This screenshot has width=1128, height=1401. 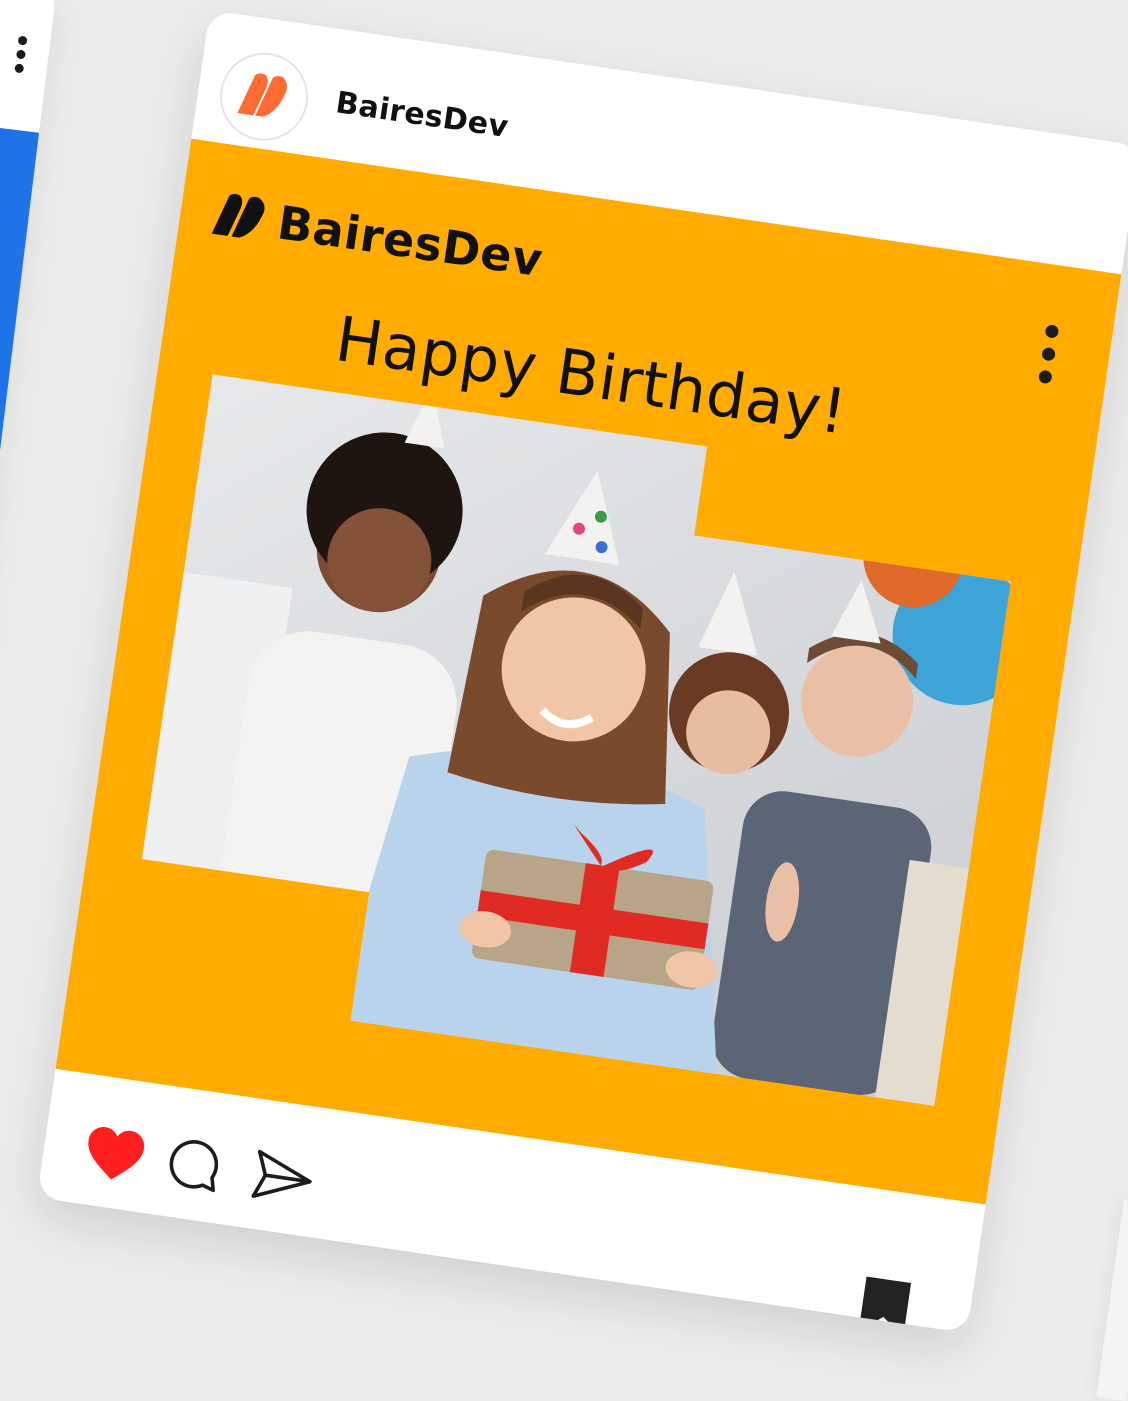 I want to click on neighbour-card-edge, so click(x=1112, y=1299).